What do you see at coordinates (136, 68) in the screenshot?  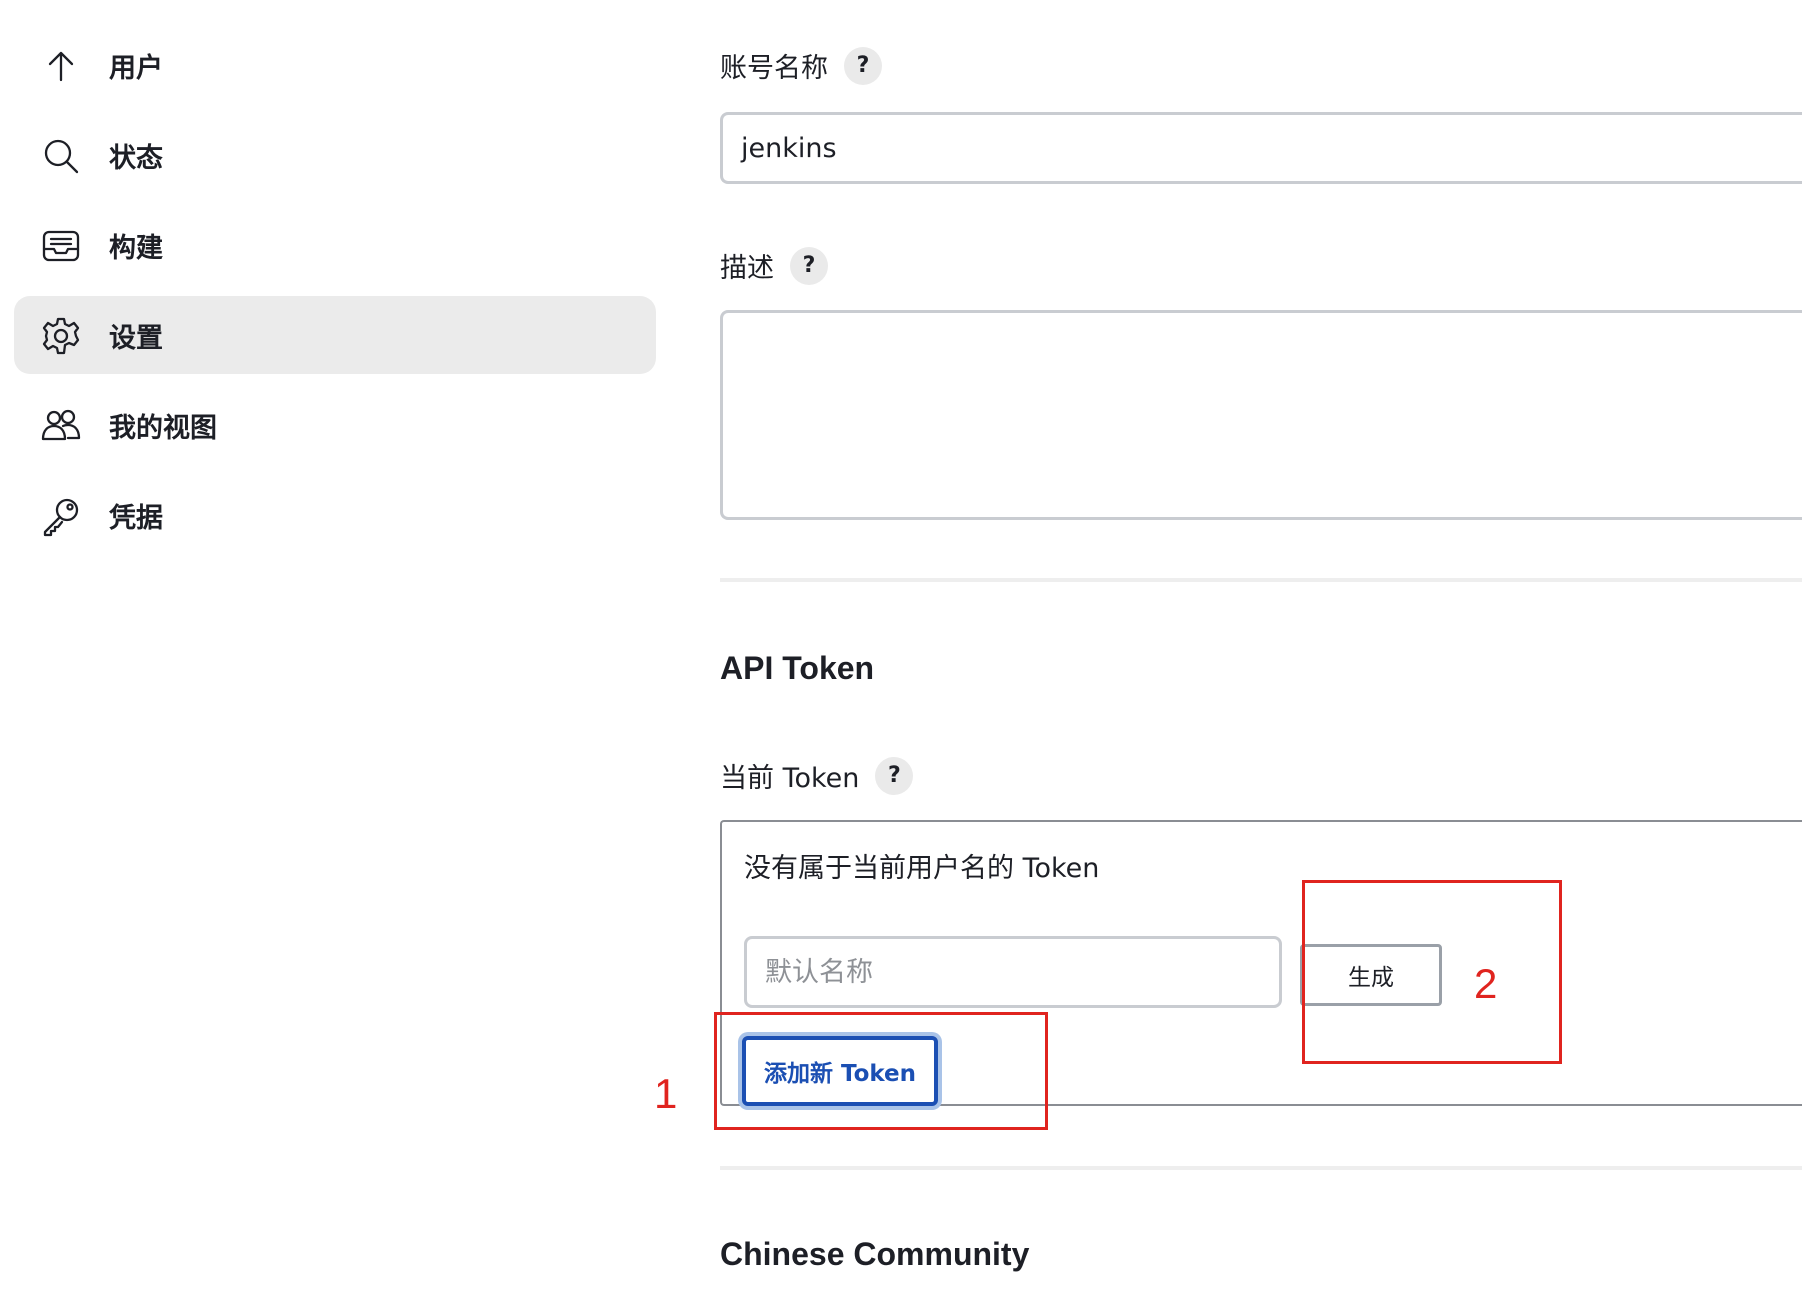 I see `sidebar-item-label: 用户` at bounding box center [136, 68].